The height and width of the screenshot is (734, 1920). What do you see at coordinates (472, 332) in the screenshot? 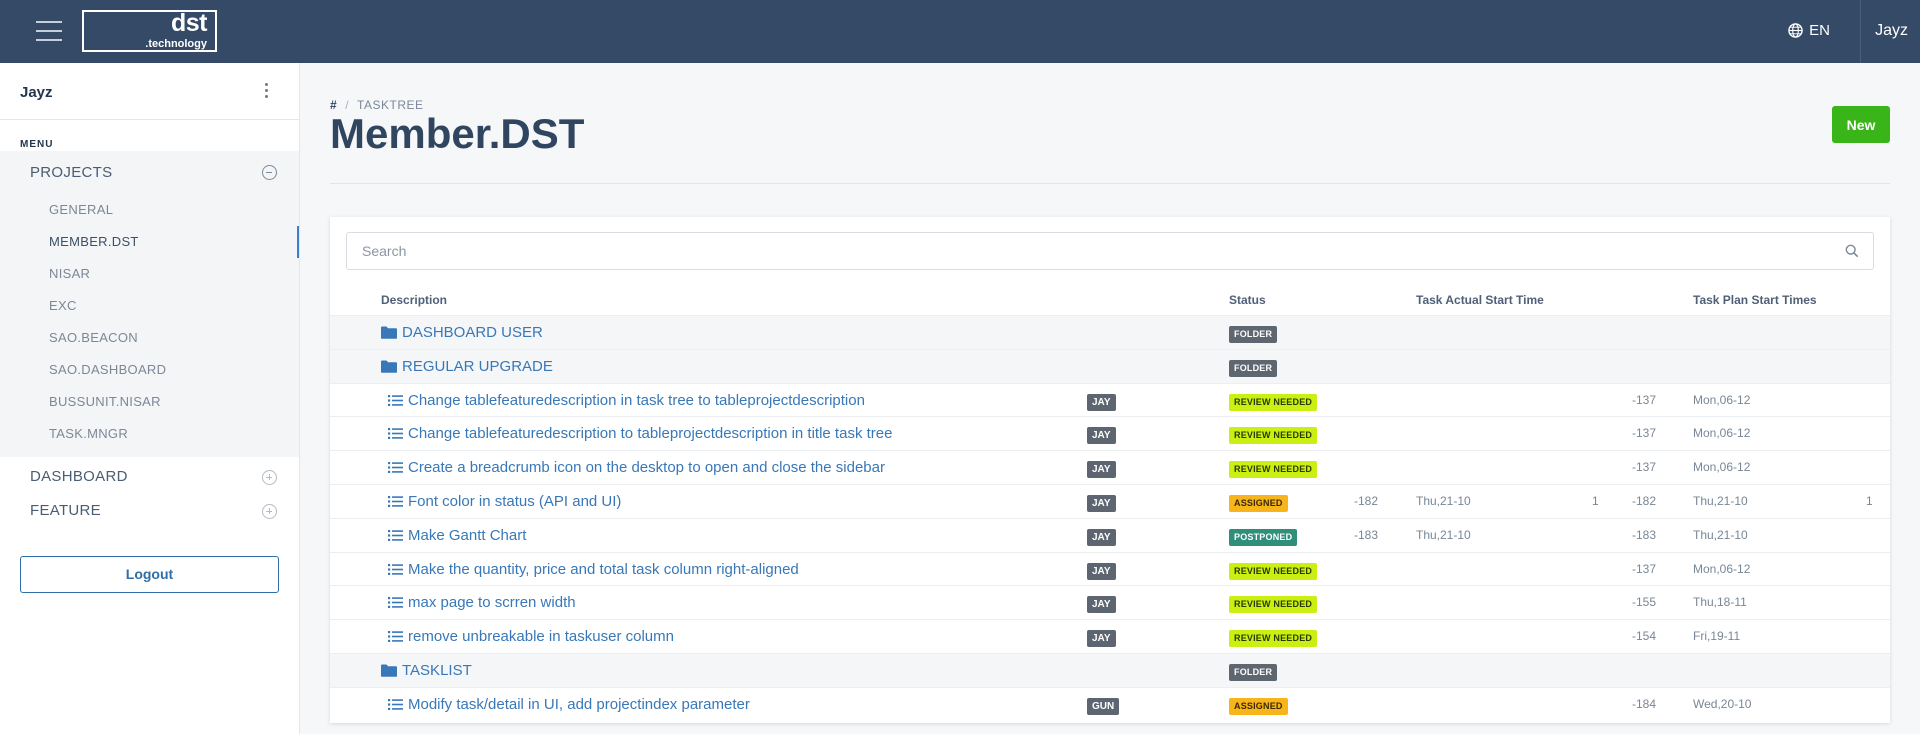
I see `task-description: DASHBOARD USER` at bounding box center [472, 332].